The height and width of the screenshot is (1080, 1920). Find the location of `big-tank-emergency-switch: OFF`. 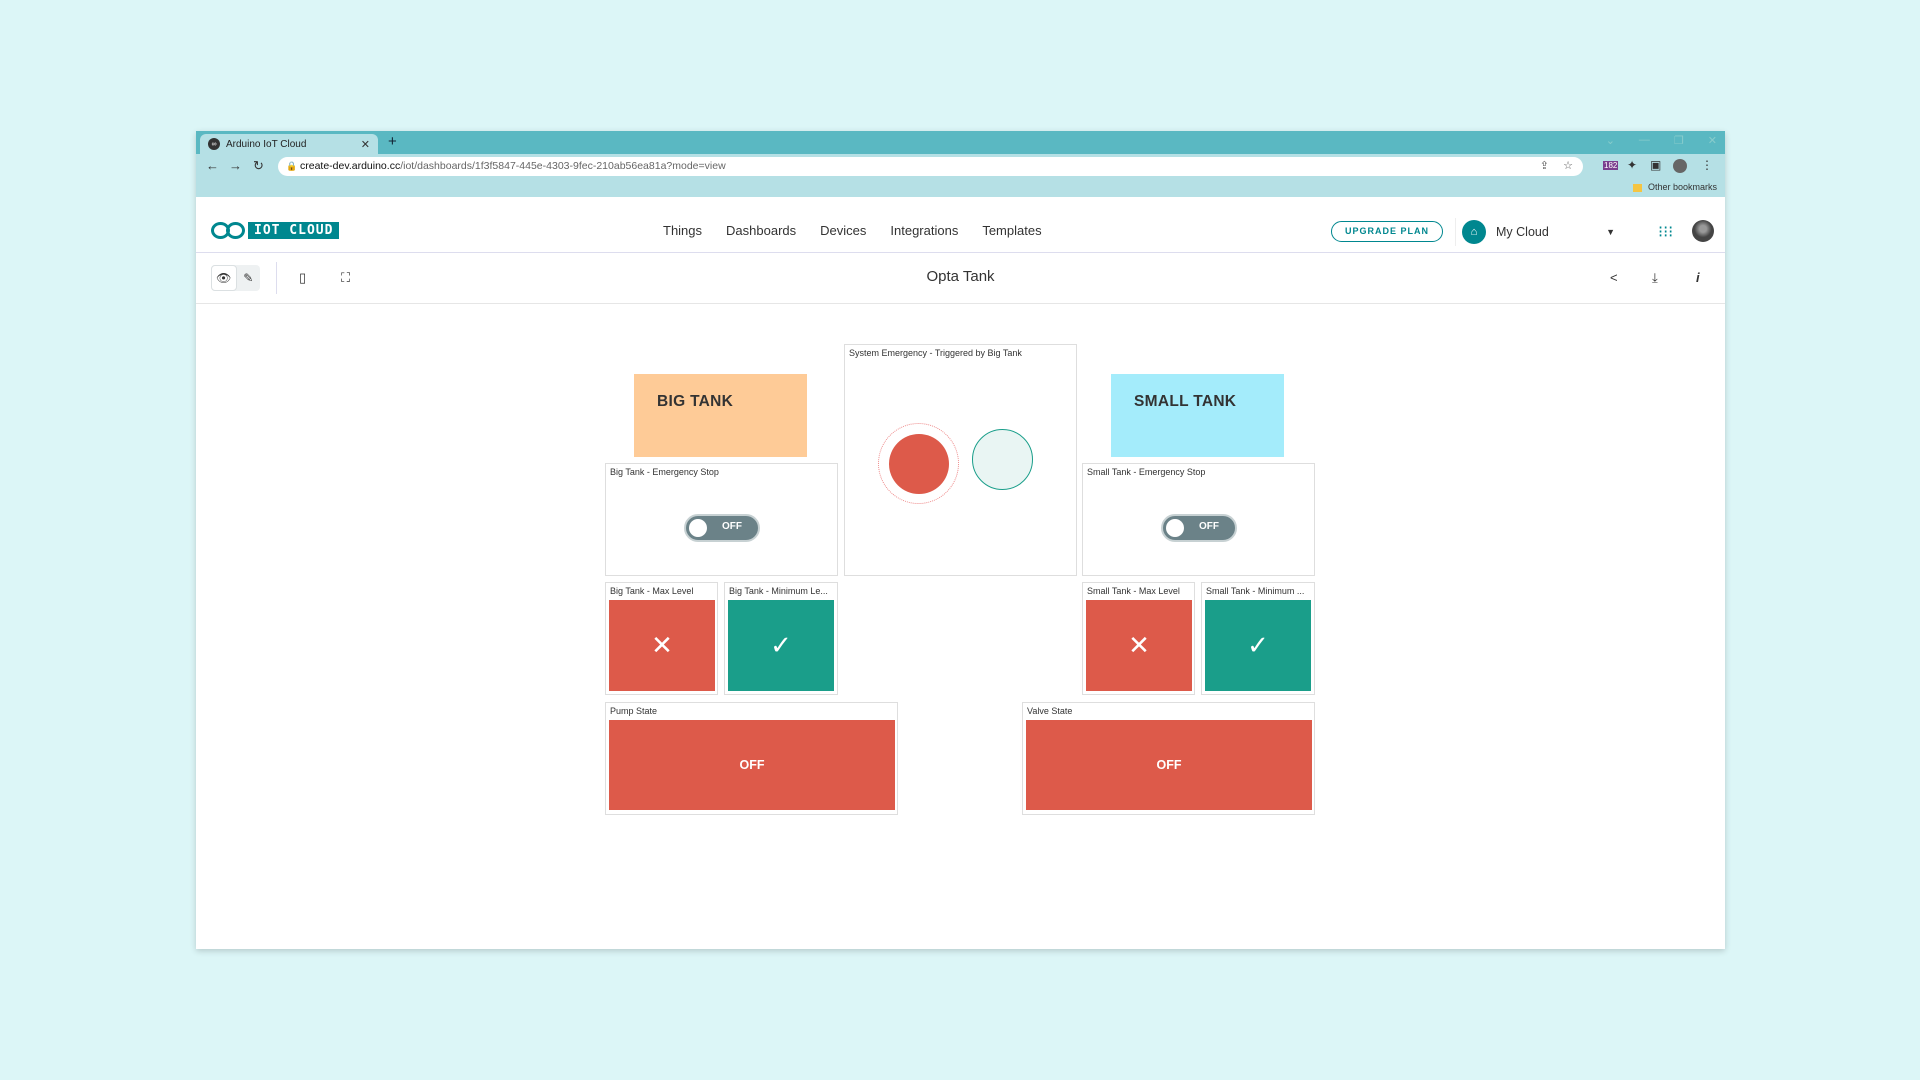

big-tank-emergency-switch: OFF is located at coordinates (722, 528).